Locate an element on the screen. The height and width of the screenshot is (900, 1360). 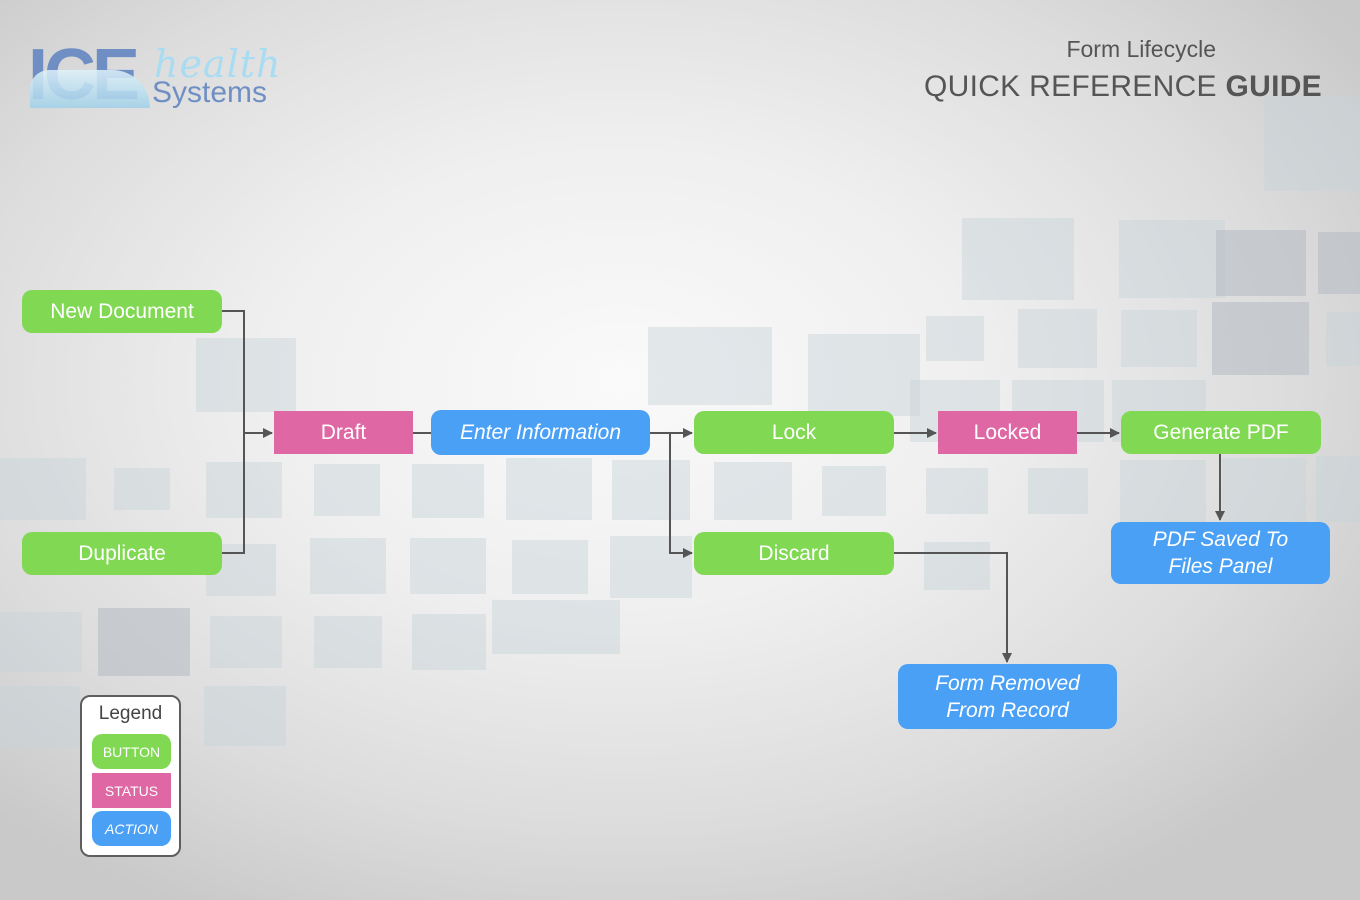
legend-item-action: ACTION is located at coordinates (131, 828).